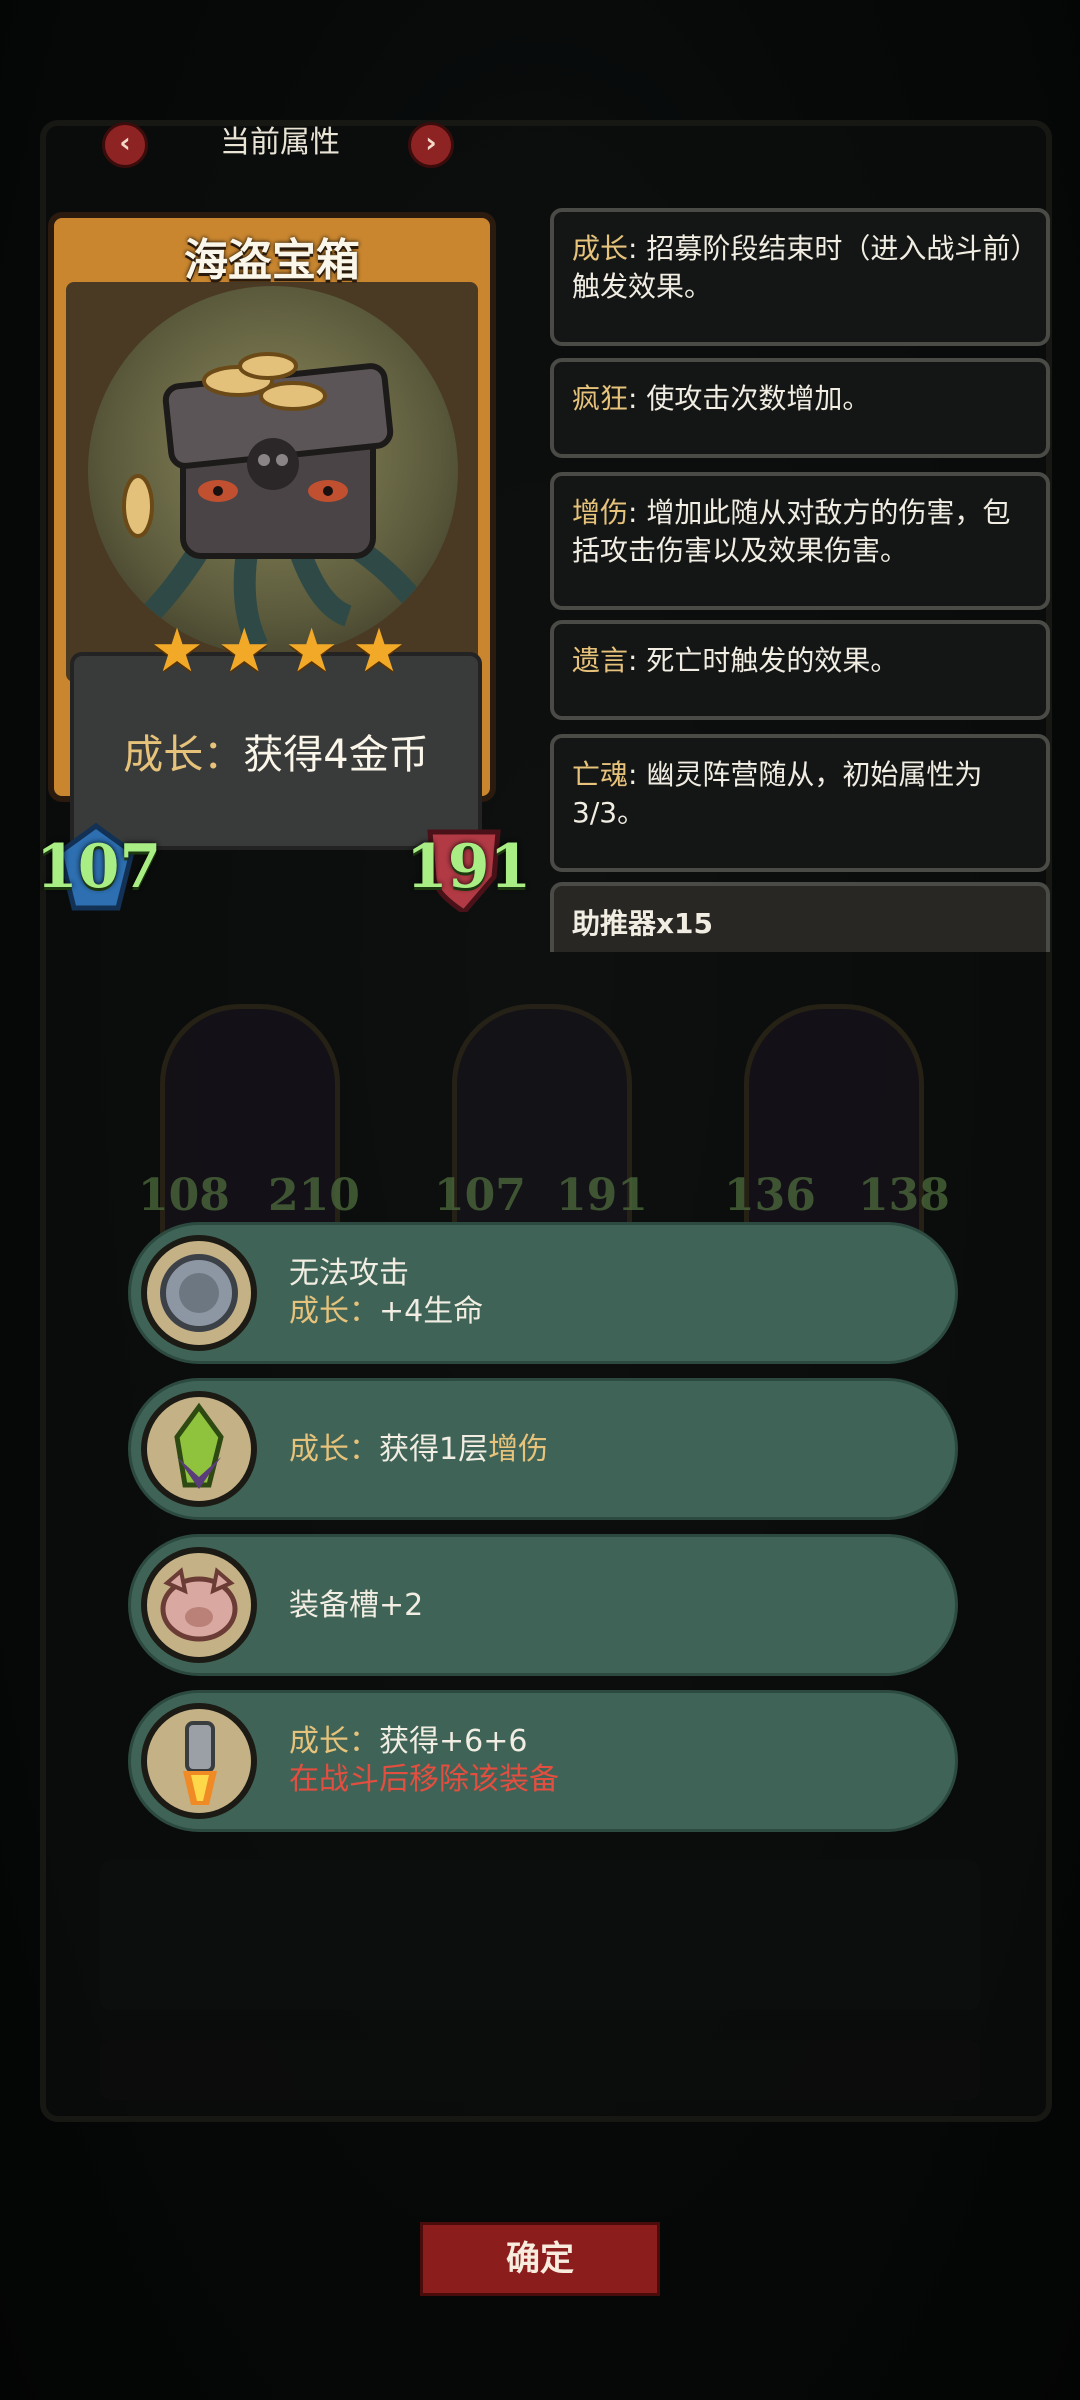  Describe the element at coordinates (431, 142) in the screenshot. I see `chevron-right-icon: ›` at that location.